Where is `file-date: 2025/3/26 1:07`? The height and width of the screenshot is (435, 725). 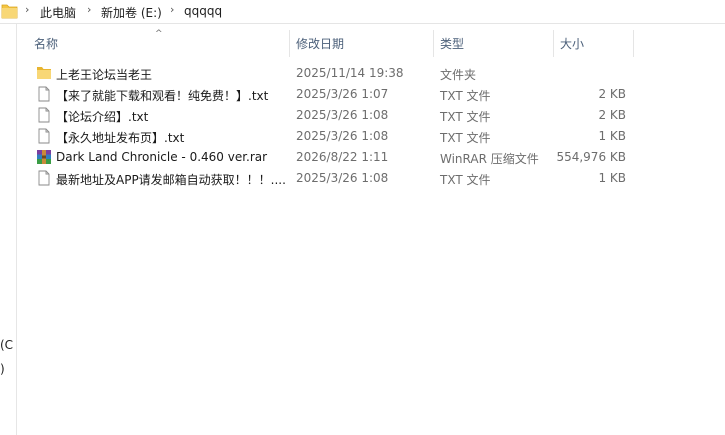 file-date: 2025/3/26 1:07 is located at coordinates (342, 94).